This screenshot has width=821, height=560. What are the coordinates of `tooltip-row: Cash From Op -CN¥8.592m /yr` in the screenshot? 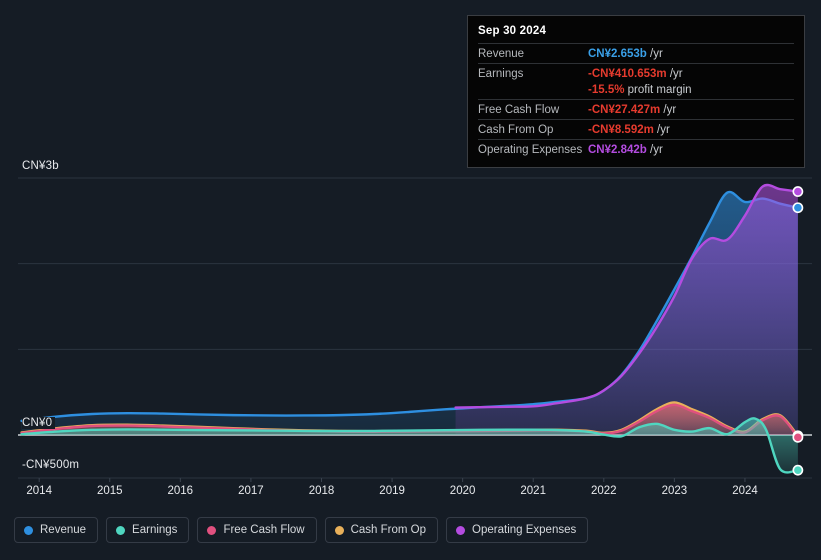 It's located at (636, 129).